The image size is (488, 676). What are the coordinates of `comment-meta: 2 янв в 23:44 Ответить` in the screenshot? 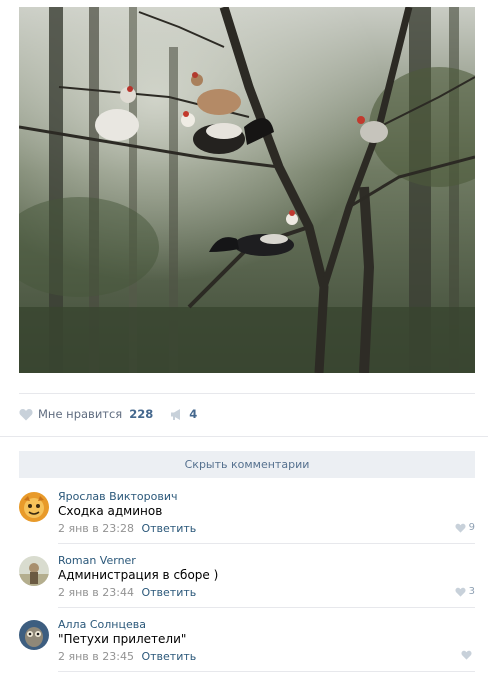 It's located at (127, 592).